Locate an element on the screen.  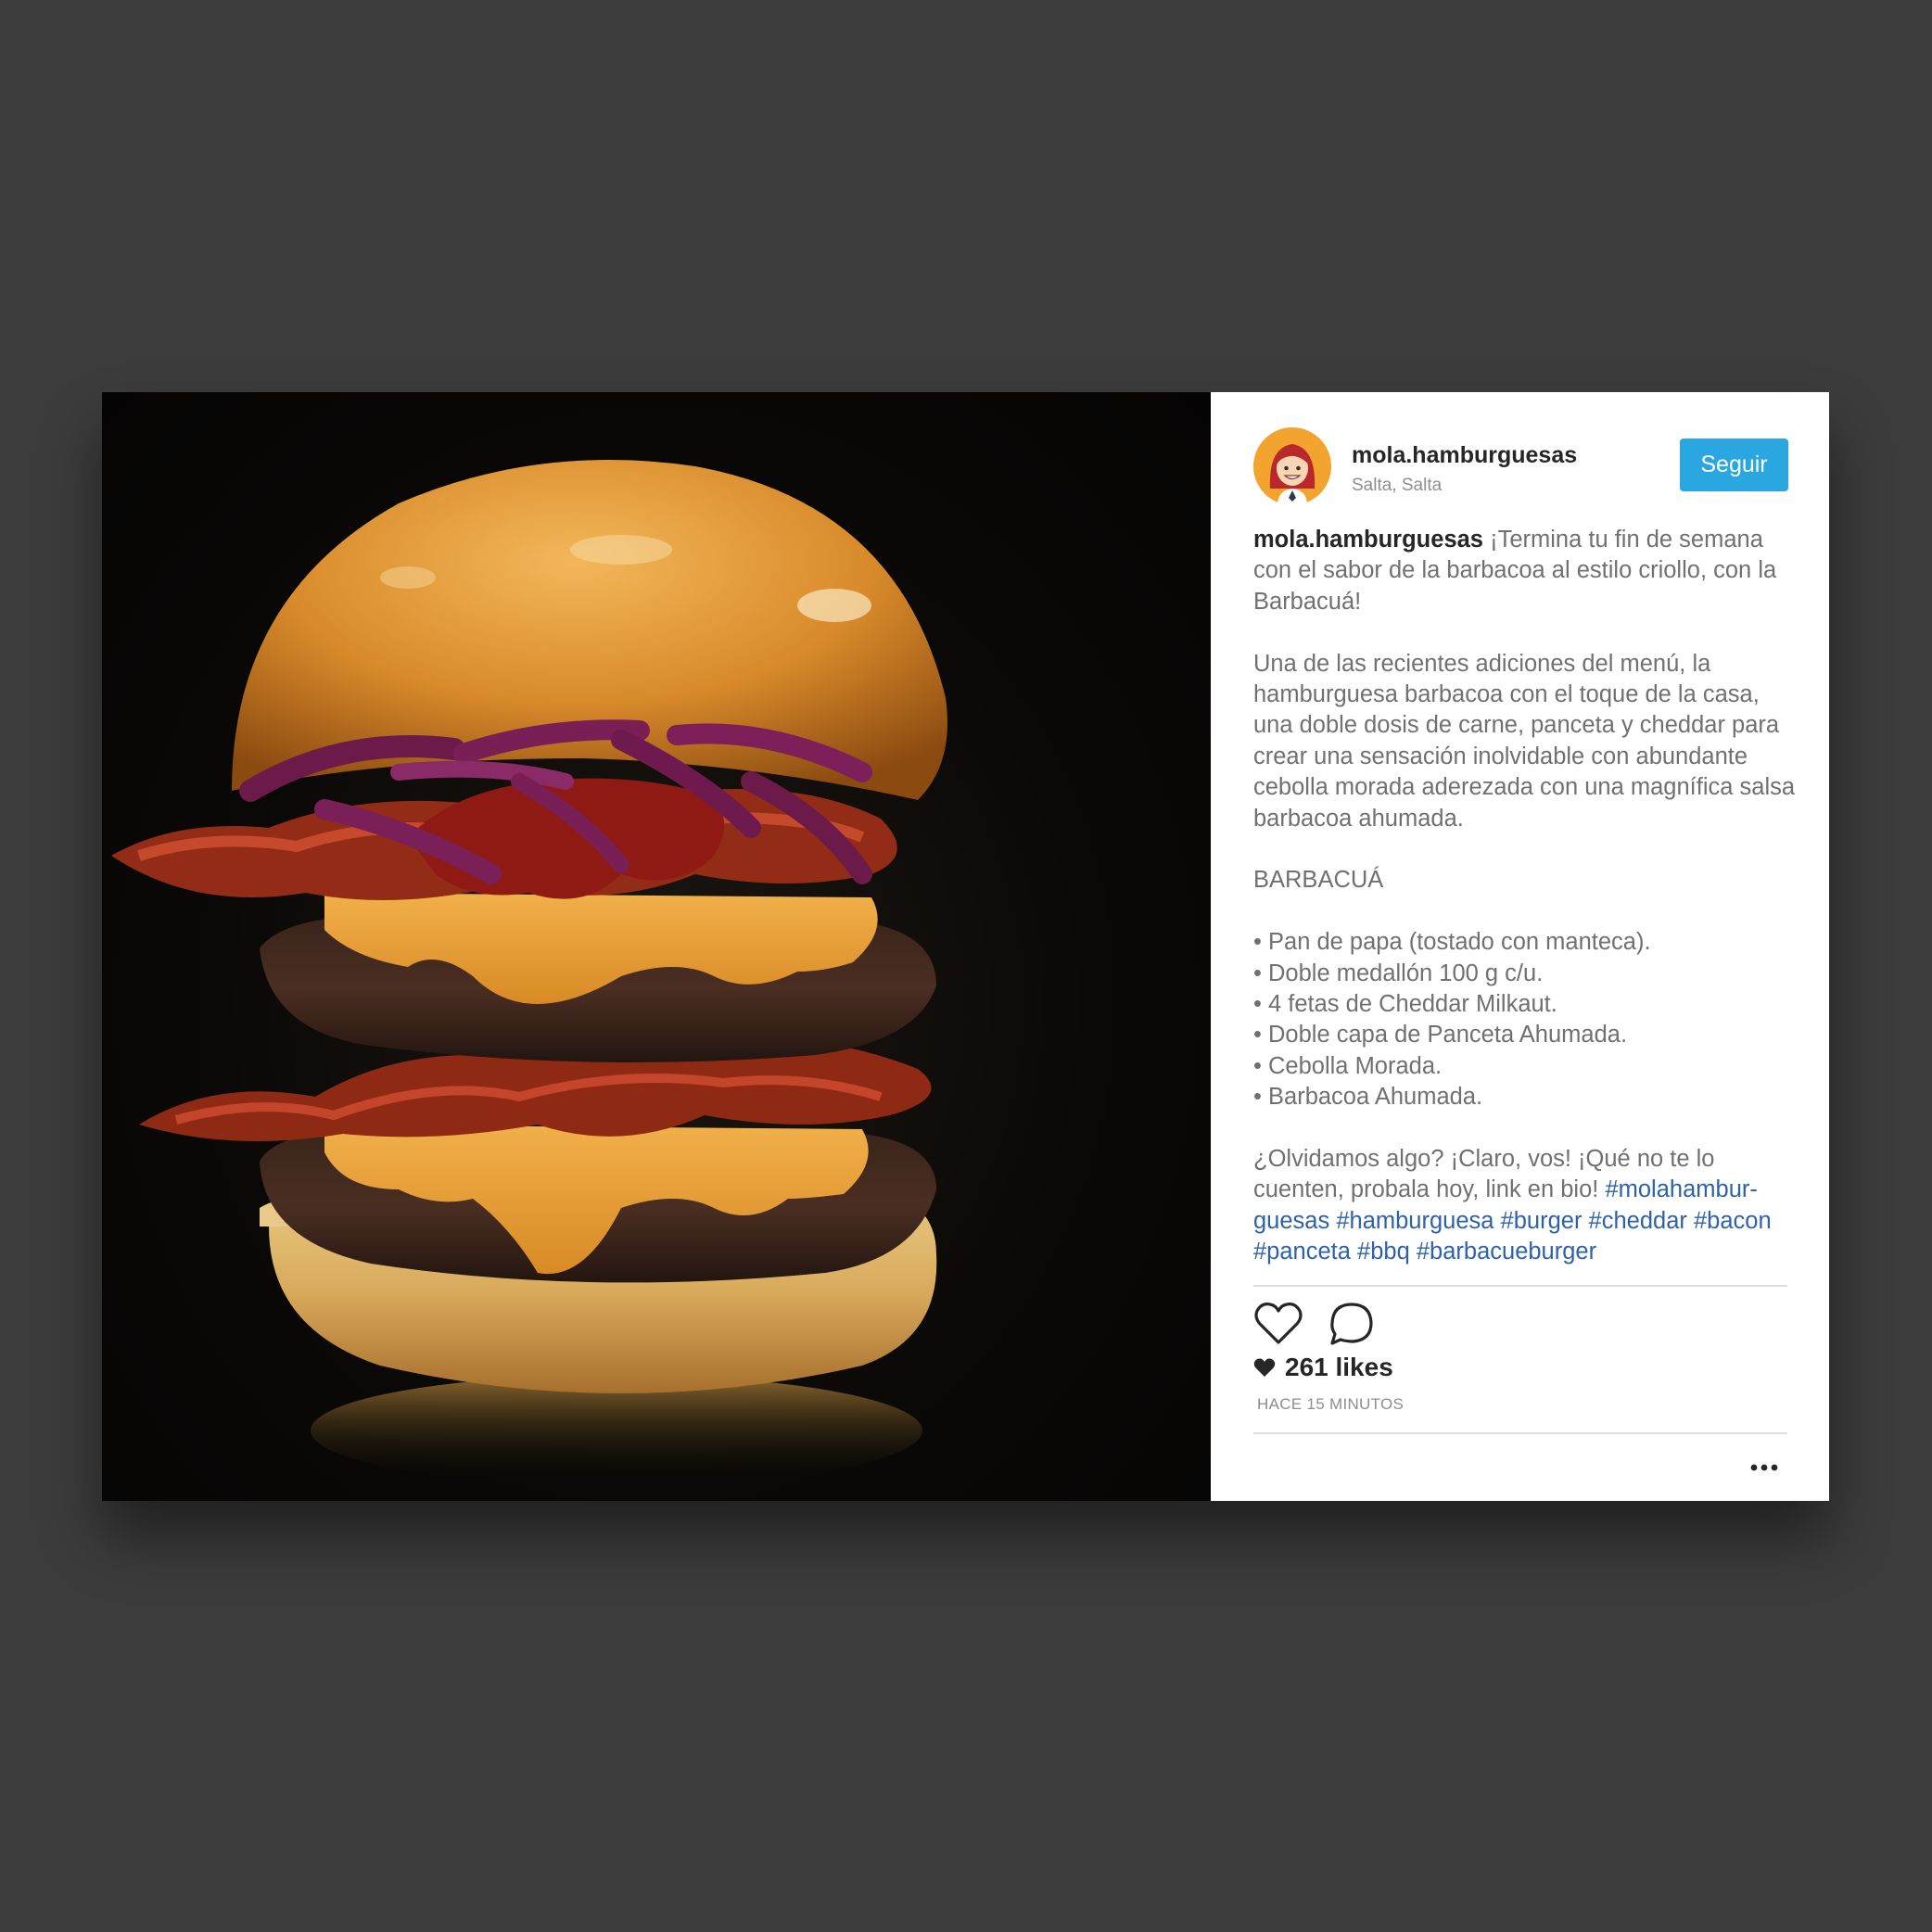
heart-filled-icon is located at coordinates (1264, 1367).